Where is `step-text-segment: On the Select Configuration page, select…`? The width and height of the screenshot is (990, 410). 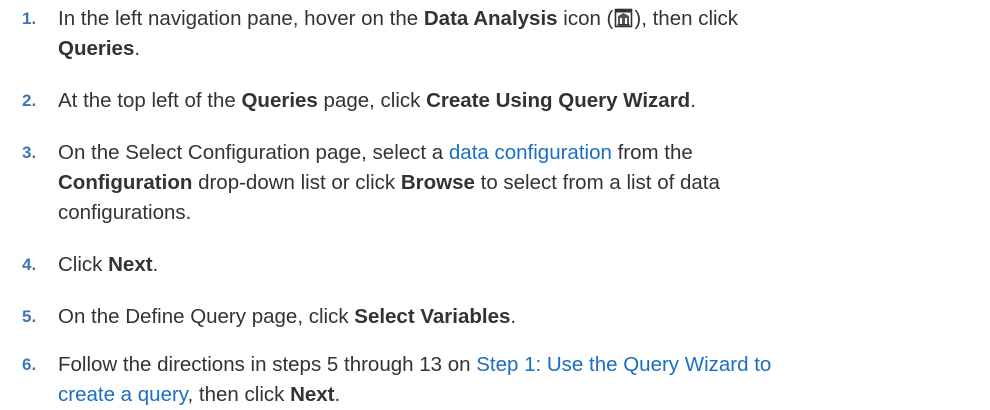
step-text-segment: On the Select Configuration page, select… is located at coordinates (253, 152).